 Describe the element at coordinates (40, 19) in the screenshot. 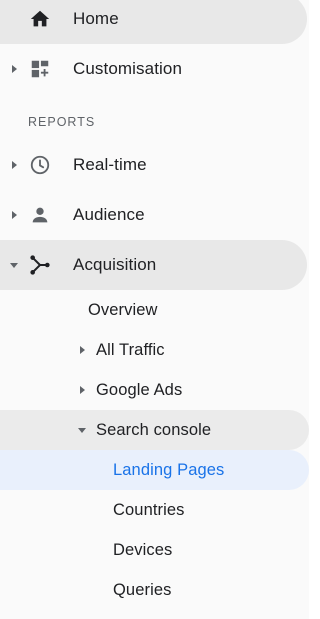

I see `home-icon` at that location.